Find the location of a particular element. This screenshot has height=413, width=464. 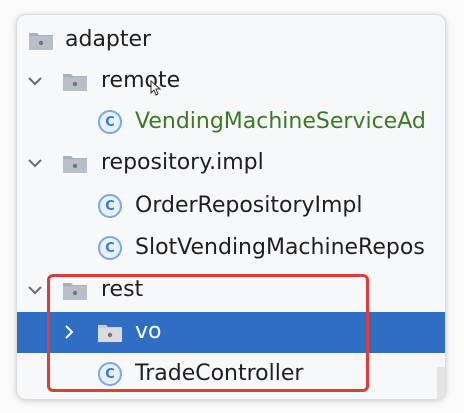

tree-item-orderrepositoryimpl: C OrderRepositoryImpl is located at coordinates (231, 206).